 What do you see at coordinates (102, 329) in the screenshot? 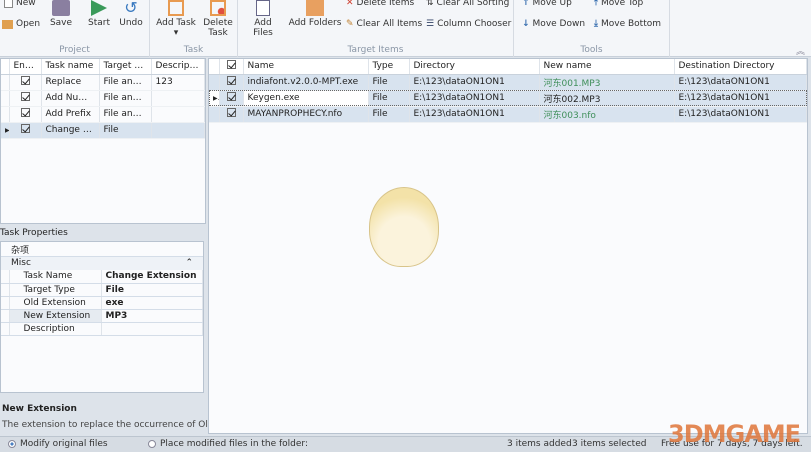
I see `property-row: Description` at bounding box center [102, 329].